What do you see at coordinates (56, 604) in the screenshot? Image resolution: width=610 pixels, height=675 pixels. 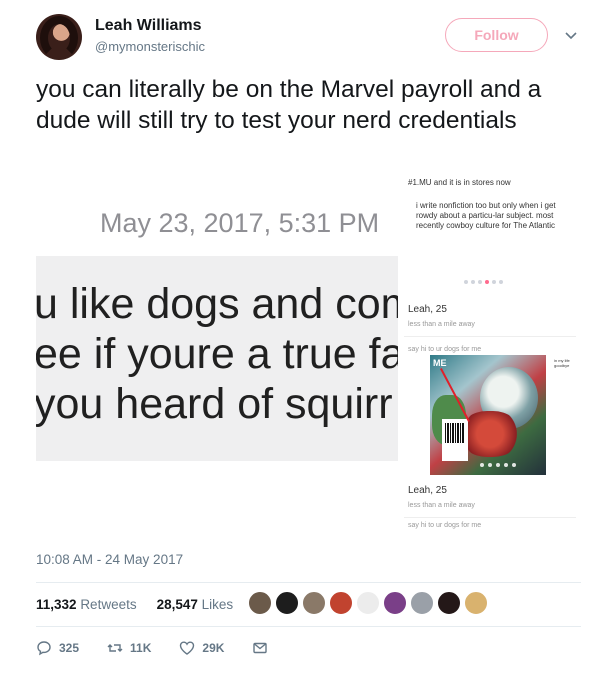 I see `retweets-count: 11,332` at bounding box center [56, 604].